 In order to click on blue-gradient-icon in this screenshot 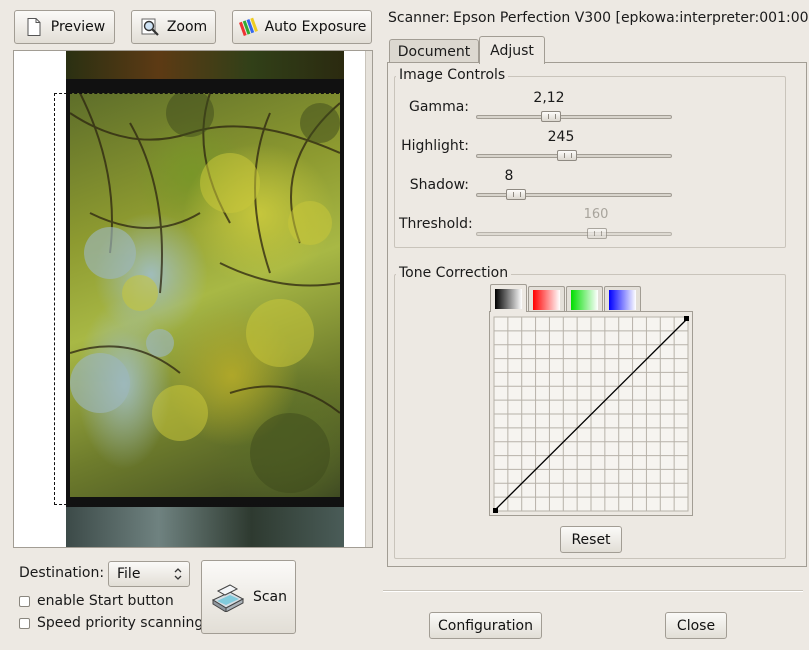, I will do `click(622, 299)`.